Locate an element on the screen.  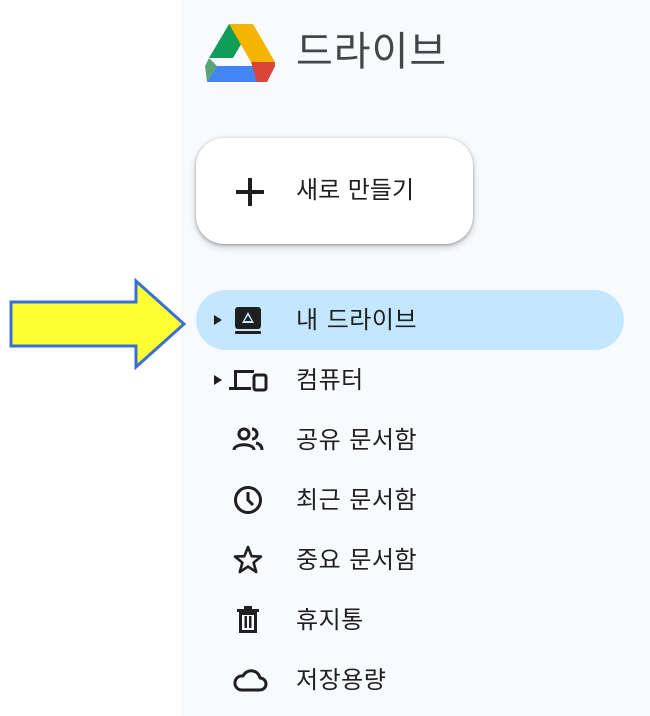
cloud-icon is located at coordinates (250, 680).